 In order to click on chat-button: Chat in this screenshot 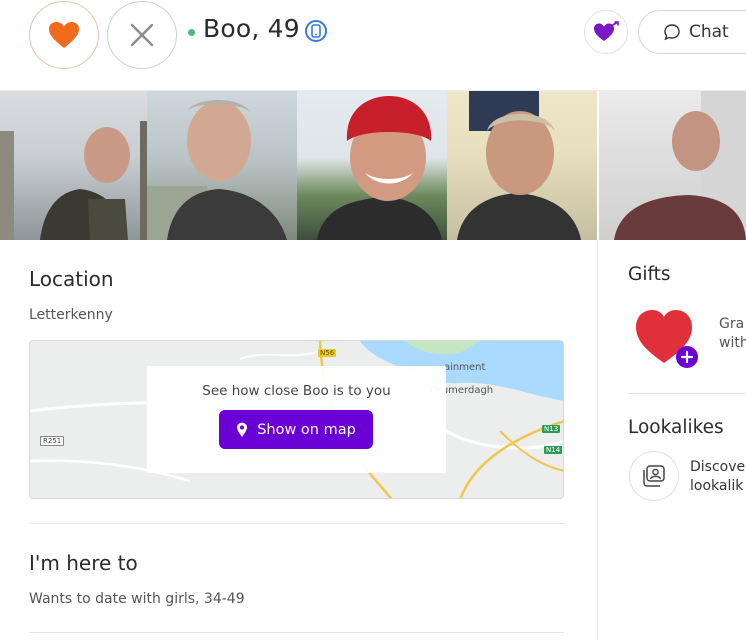, I will do `click(692, 32)`.